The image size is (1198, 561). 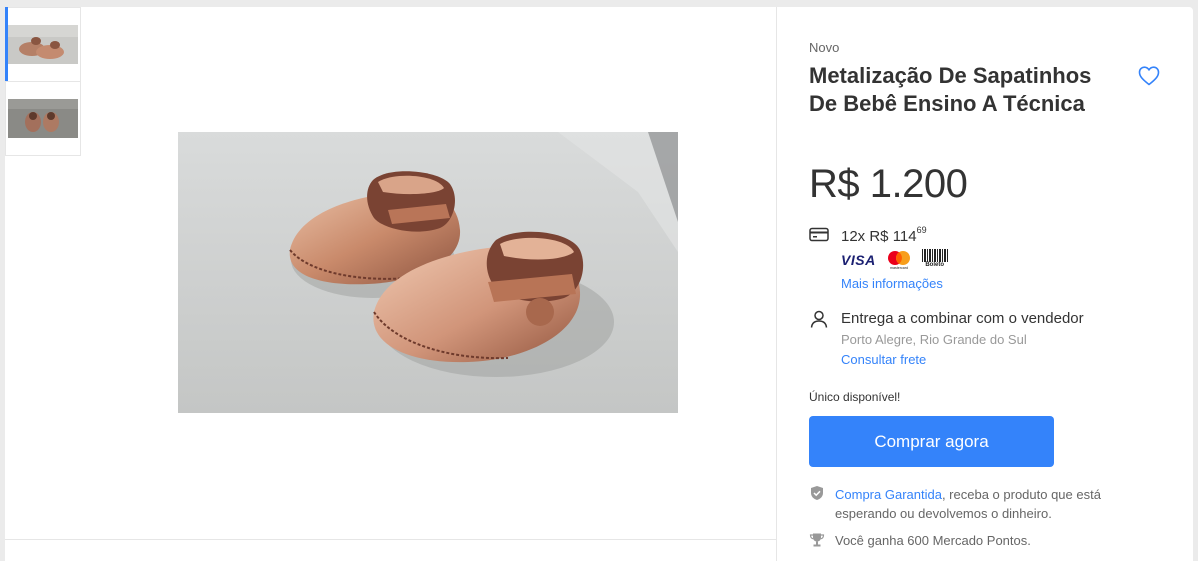 What do you see at coordinates (883, 359) in the screenshot?
I see `shipping-link: Consultar frete` at bounding box center [883, 359].